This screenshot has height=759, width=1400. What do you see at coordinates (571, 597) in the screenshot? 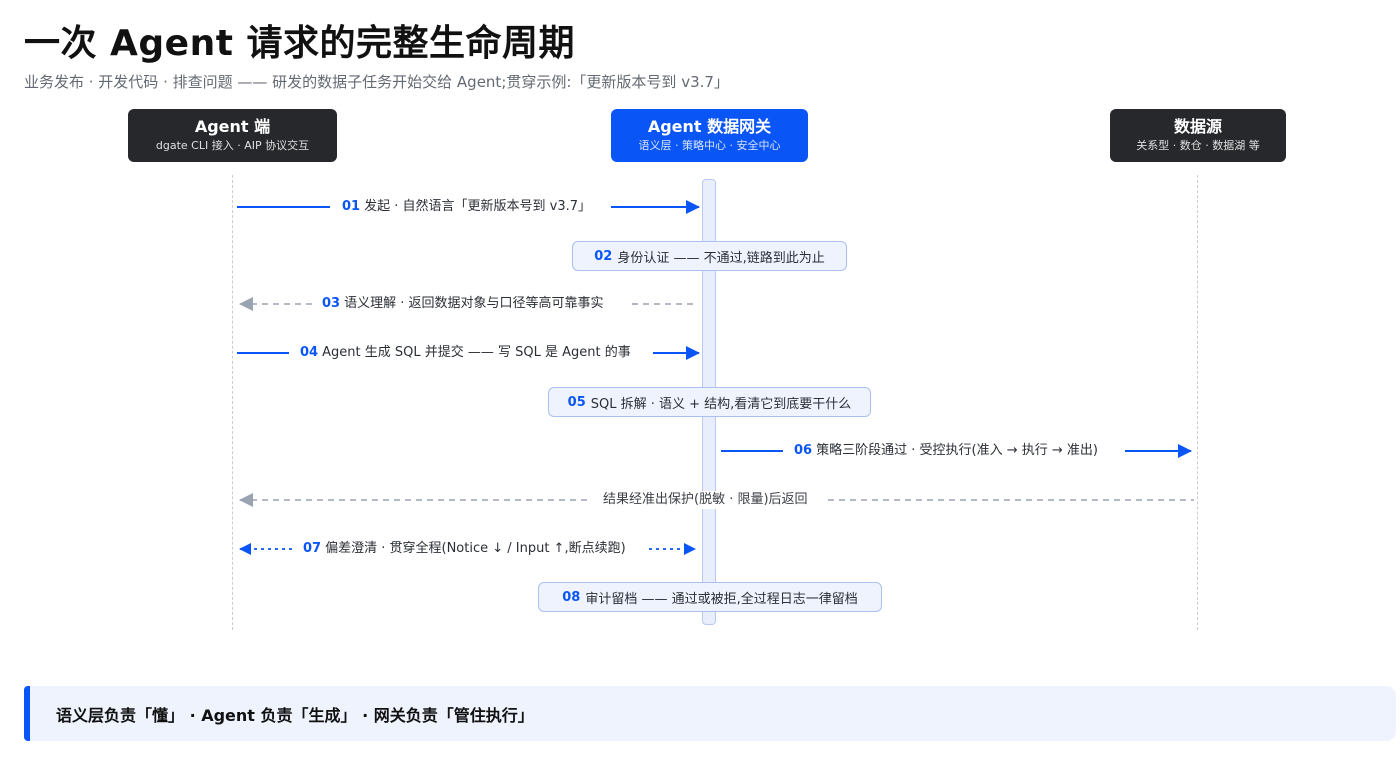
I see `step-08-num: 08` at bounding box center [571, 597].